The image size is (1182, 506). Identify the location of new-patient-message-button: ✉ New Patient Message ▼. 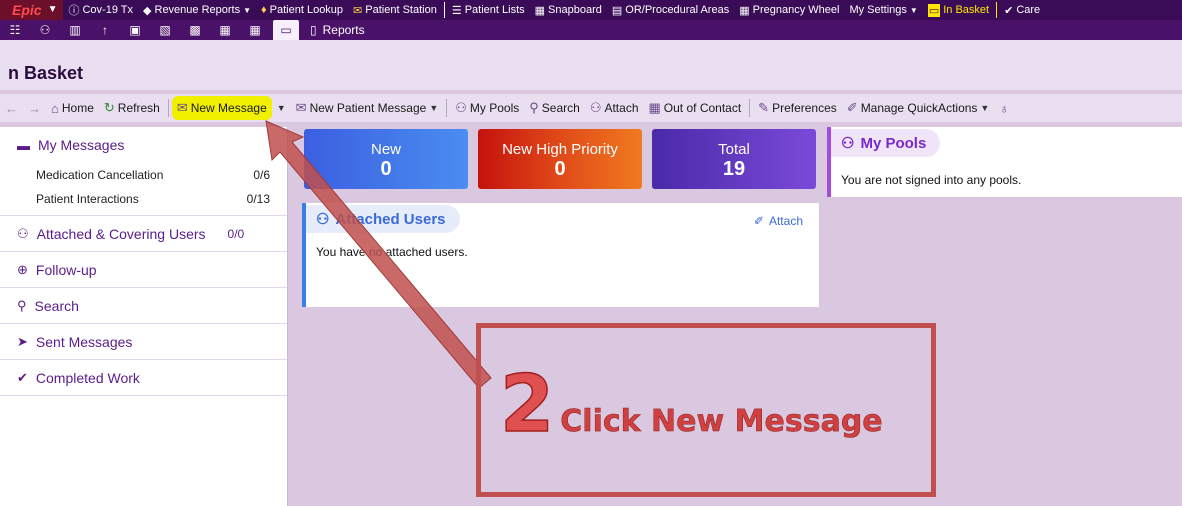
(367, 108).